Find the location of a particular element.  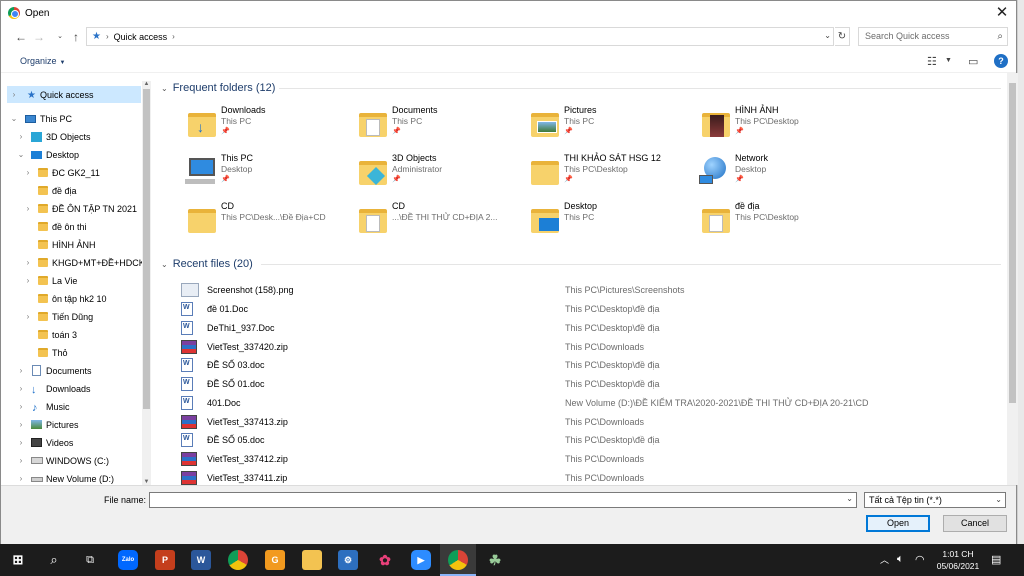

nav-item-pictures: › Pictures is located at coordinates (74, 424).